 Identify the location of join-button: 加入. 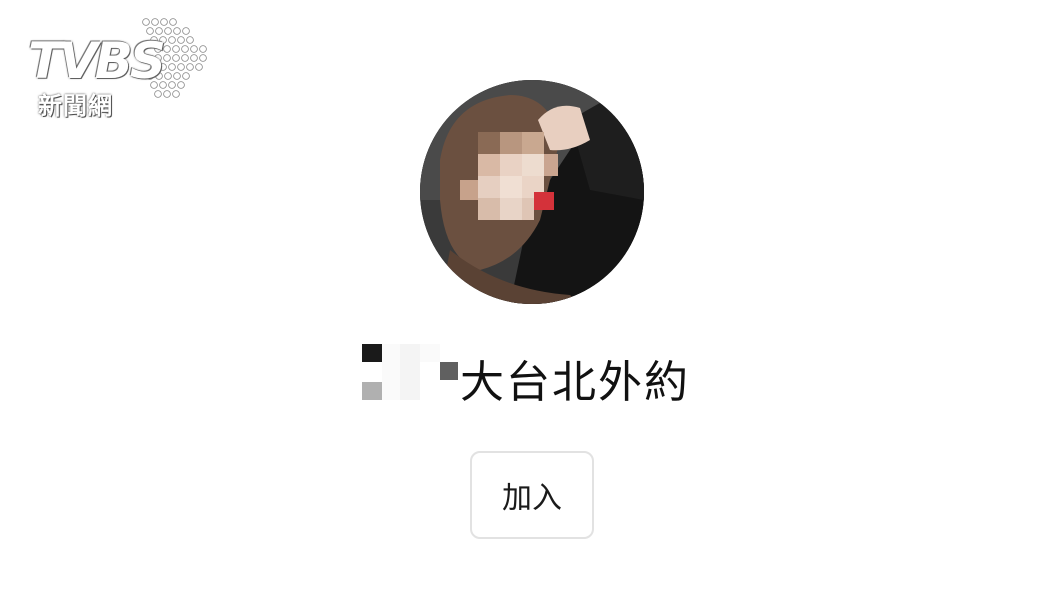
(532, 495).